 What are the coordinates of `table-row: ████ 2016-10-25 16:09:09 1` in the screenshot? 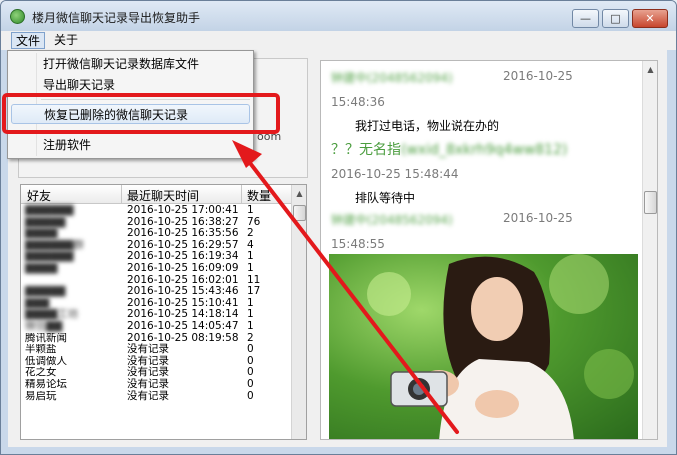 It's located at (156, 268).